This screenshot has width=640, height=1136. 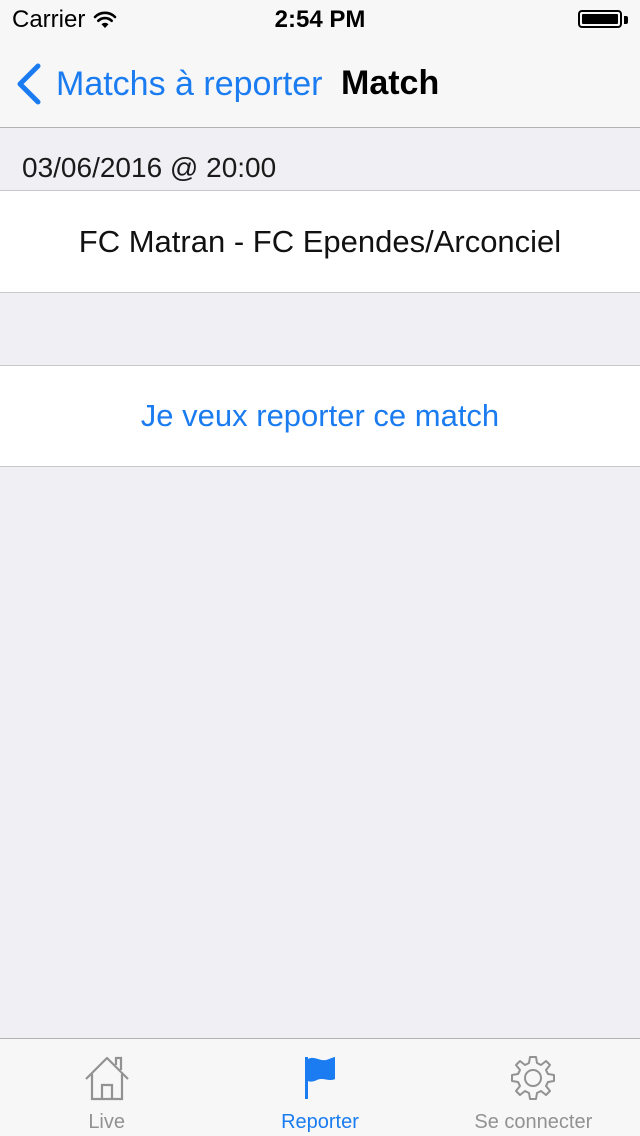 I want to click on status-time: 2:54 PM, so click(x=320, y=19).